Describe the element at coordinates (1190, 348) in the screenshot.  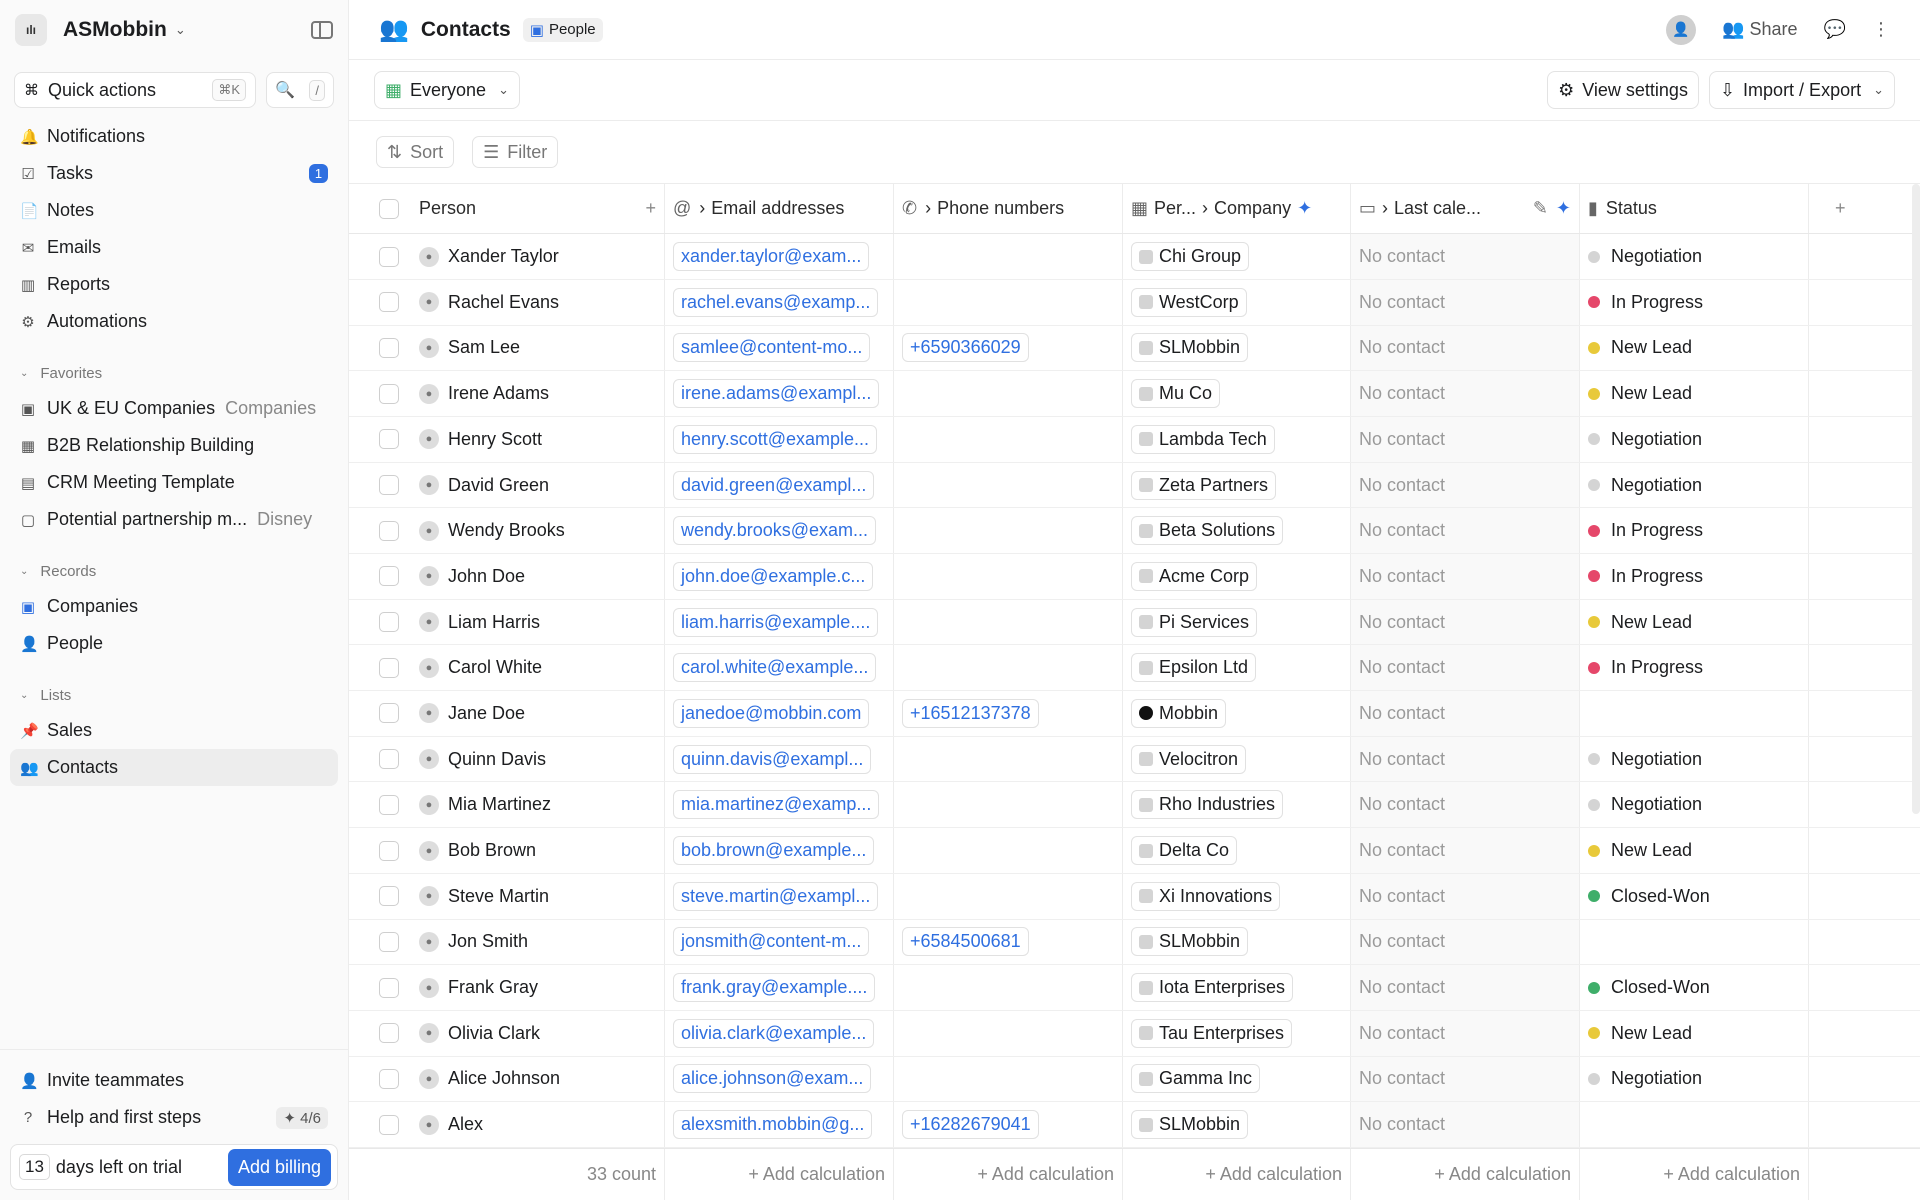
I see `company-chip: SLMobbin` at that location.